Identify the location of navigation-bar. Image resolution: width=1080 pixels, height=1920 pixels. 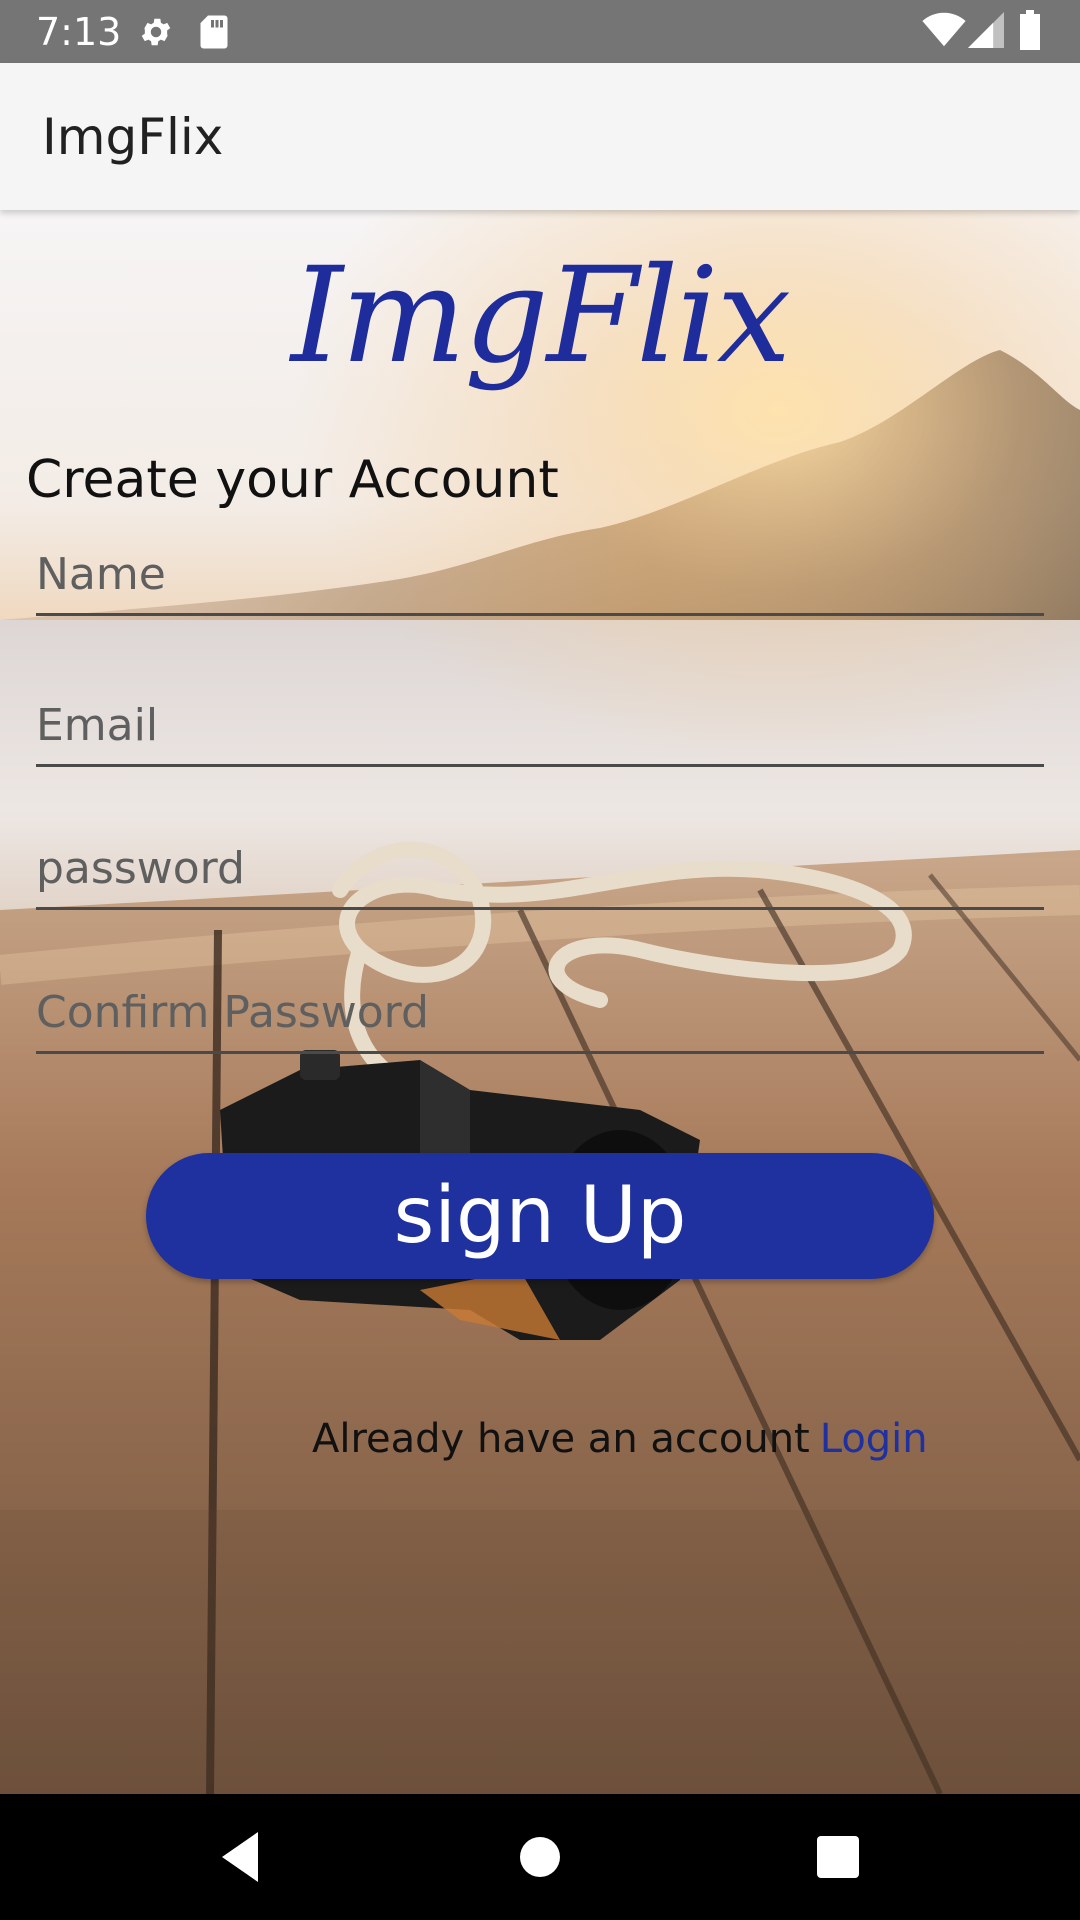
(540, 1857).